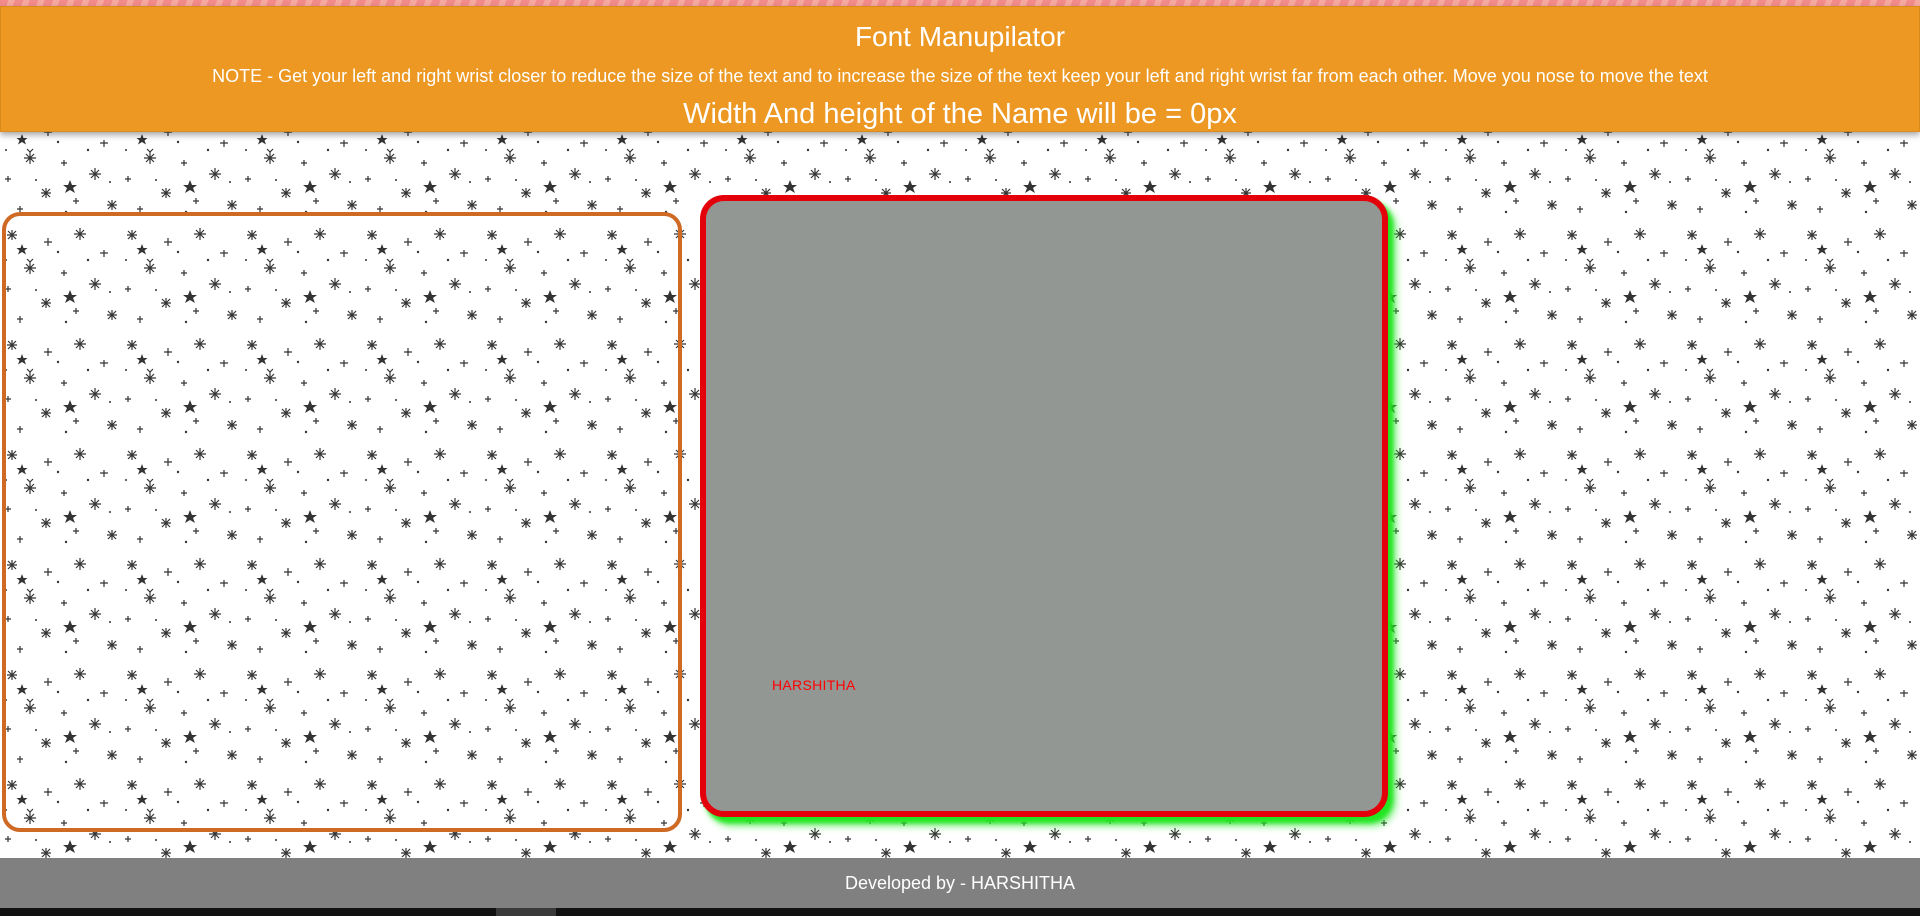 The width and height of the screenshot is (1920, 916). What do you see at coordinates (526, 912) in the screenshot?
I see `scrollbar-thumb` at bounding box center [526, 912].